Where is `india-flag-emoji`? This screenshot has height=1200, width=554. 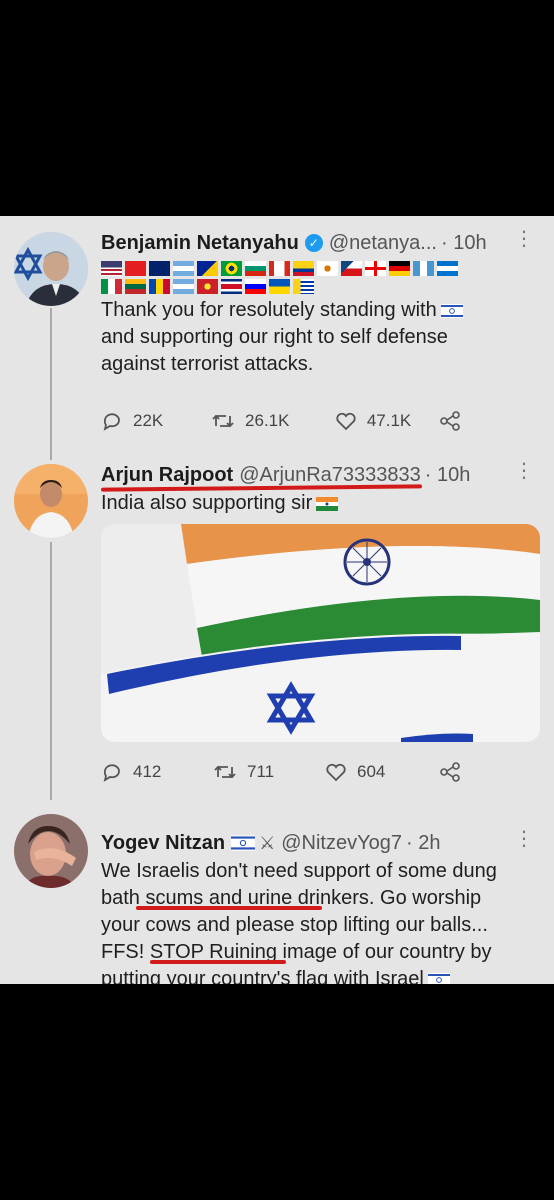 india-flag-emoji is located at coordinates (327, 503).